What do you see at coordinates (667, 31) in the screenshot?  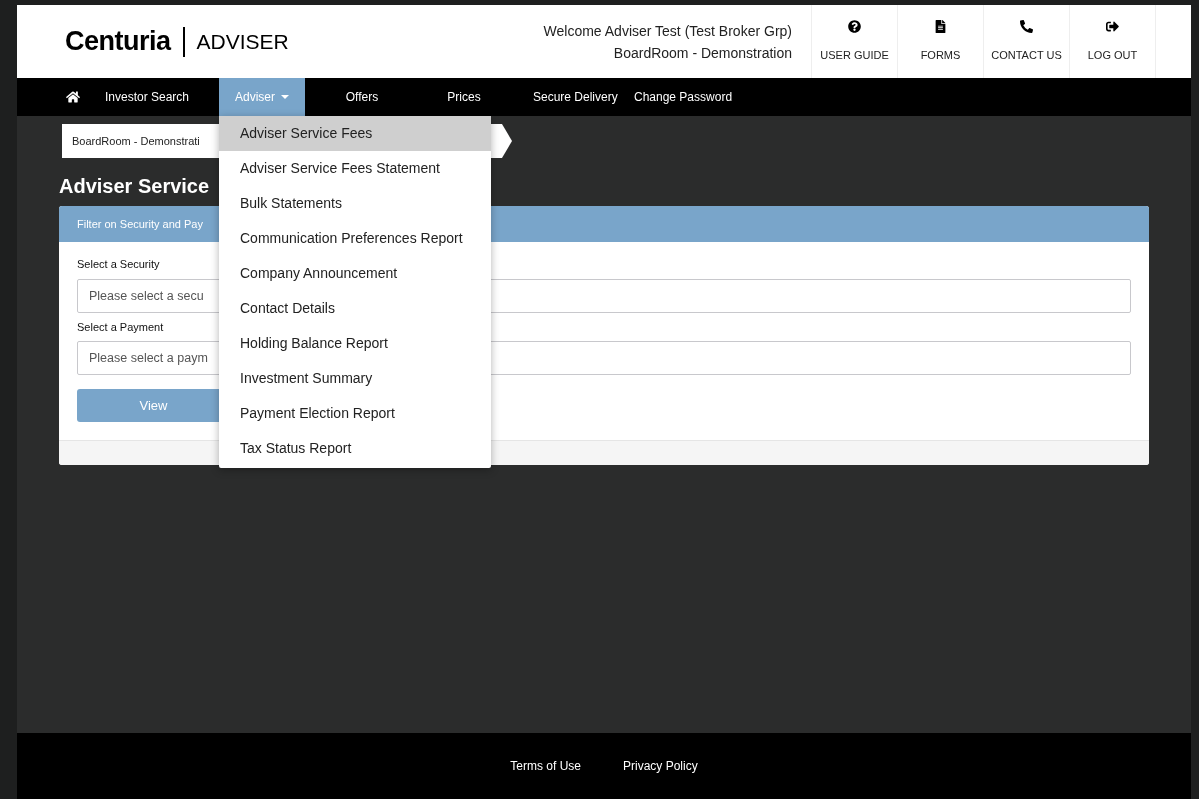 I see `welcome-text: Welcome Adviser Test (Test Broker Grp)` at bounding box center [667, 31].